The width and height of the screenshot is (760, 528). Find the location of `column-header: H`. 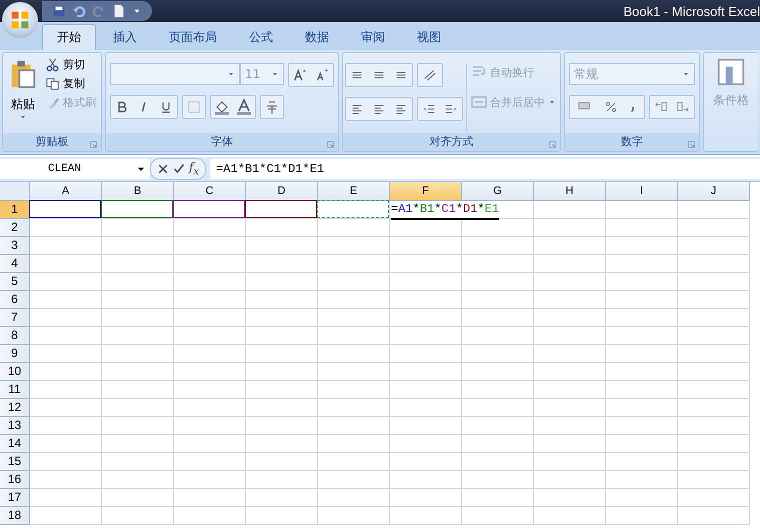

column-header: H is located at coordinates (570, 191).